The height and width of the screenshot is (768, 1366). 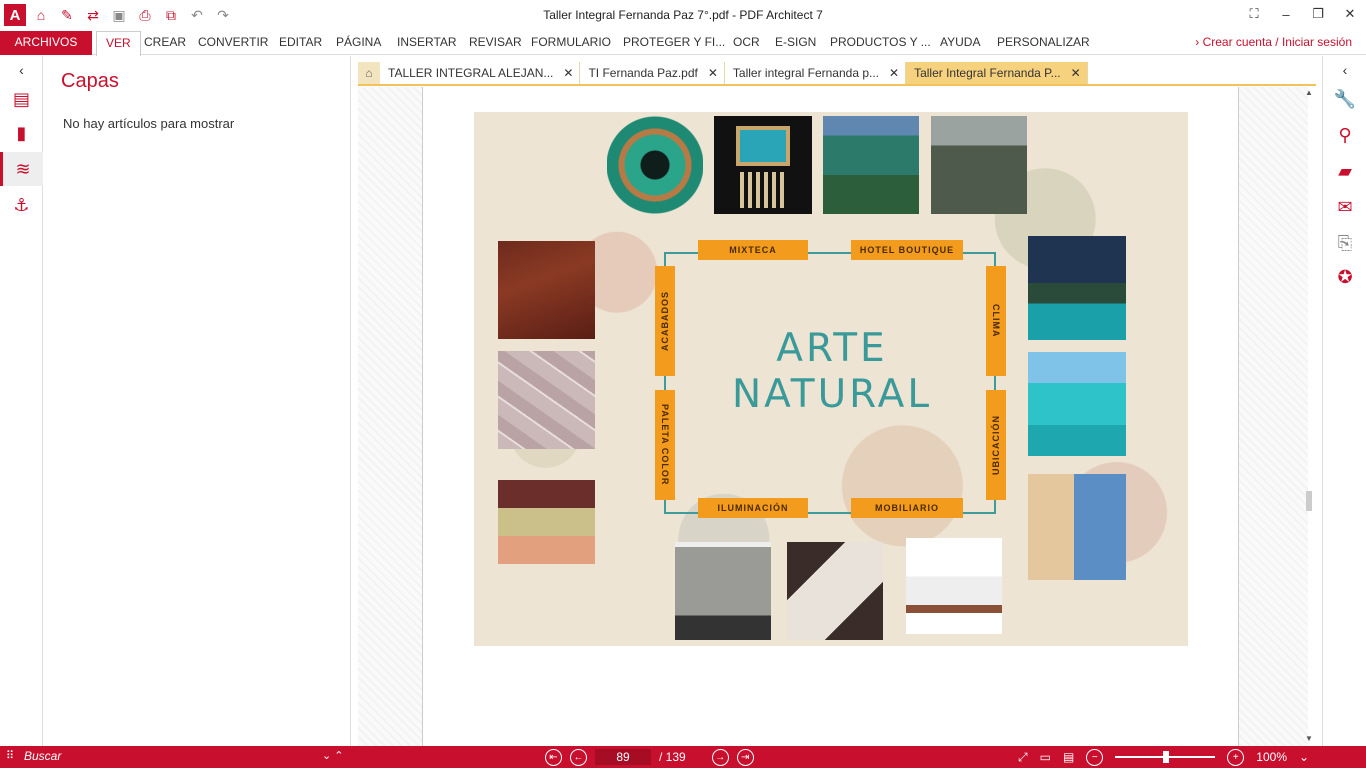 I want to click on panel-empty-message: No hay artículos para mostrar, so click(x=149, y=123).